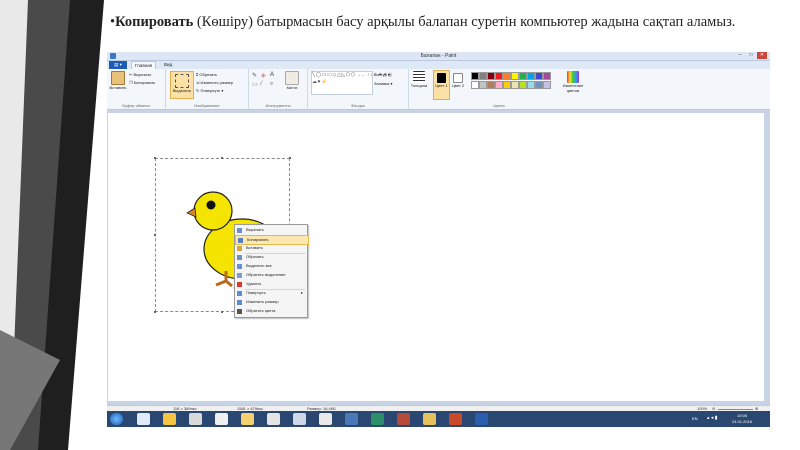 This screenshot has width=800, height=450. I want to click on edit-colors-button: Изменение цветов, so click(573, 82).